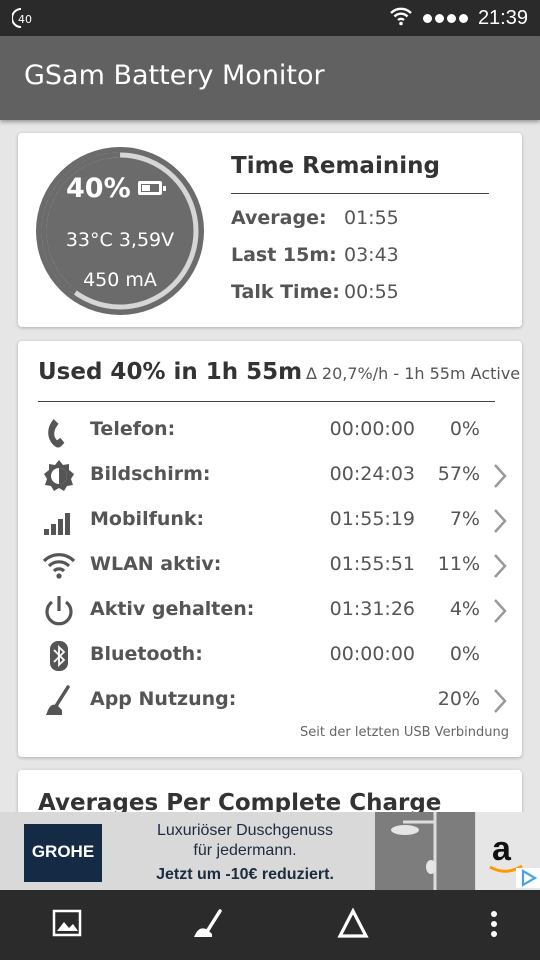 The height and width of the screenshot is (960, 540). I want to click on grohe-logo: GROHE, so click(63, 853).